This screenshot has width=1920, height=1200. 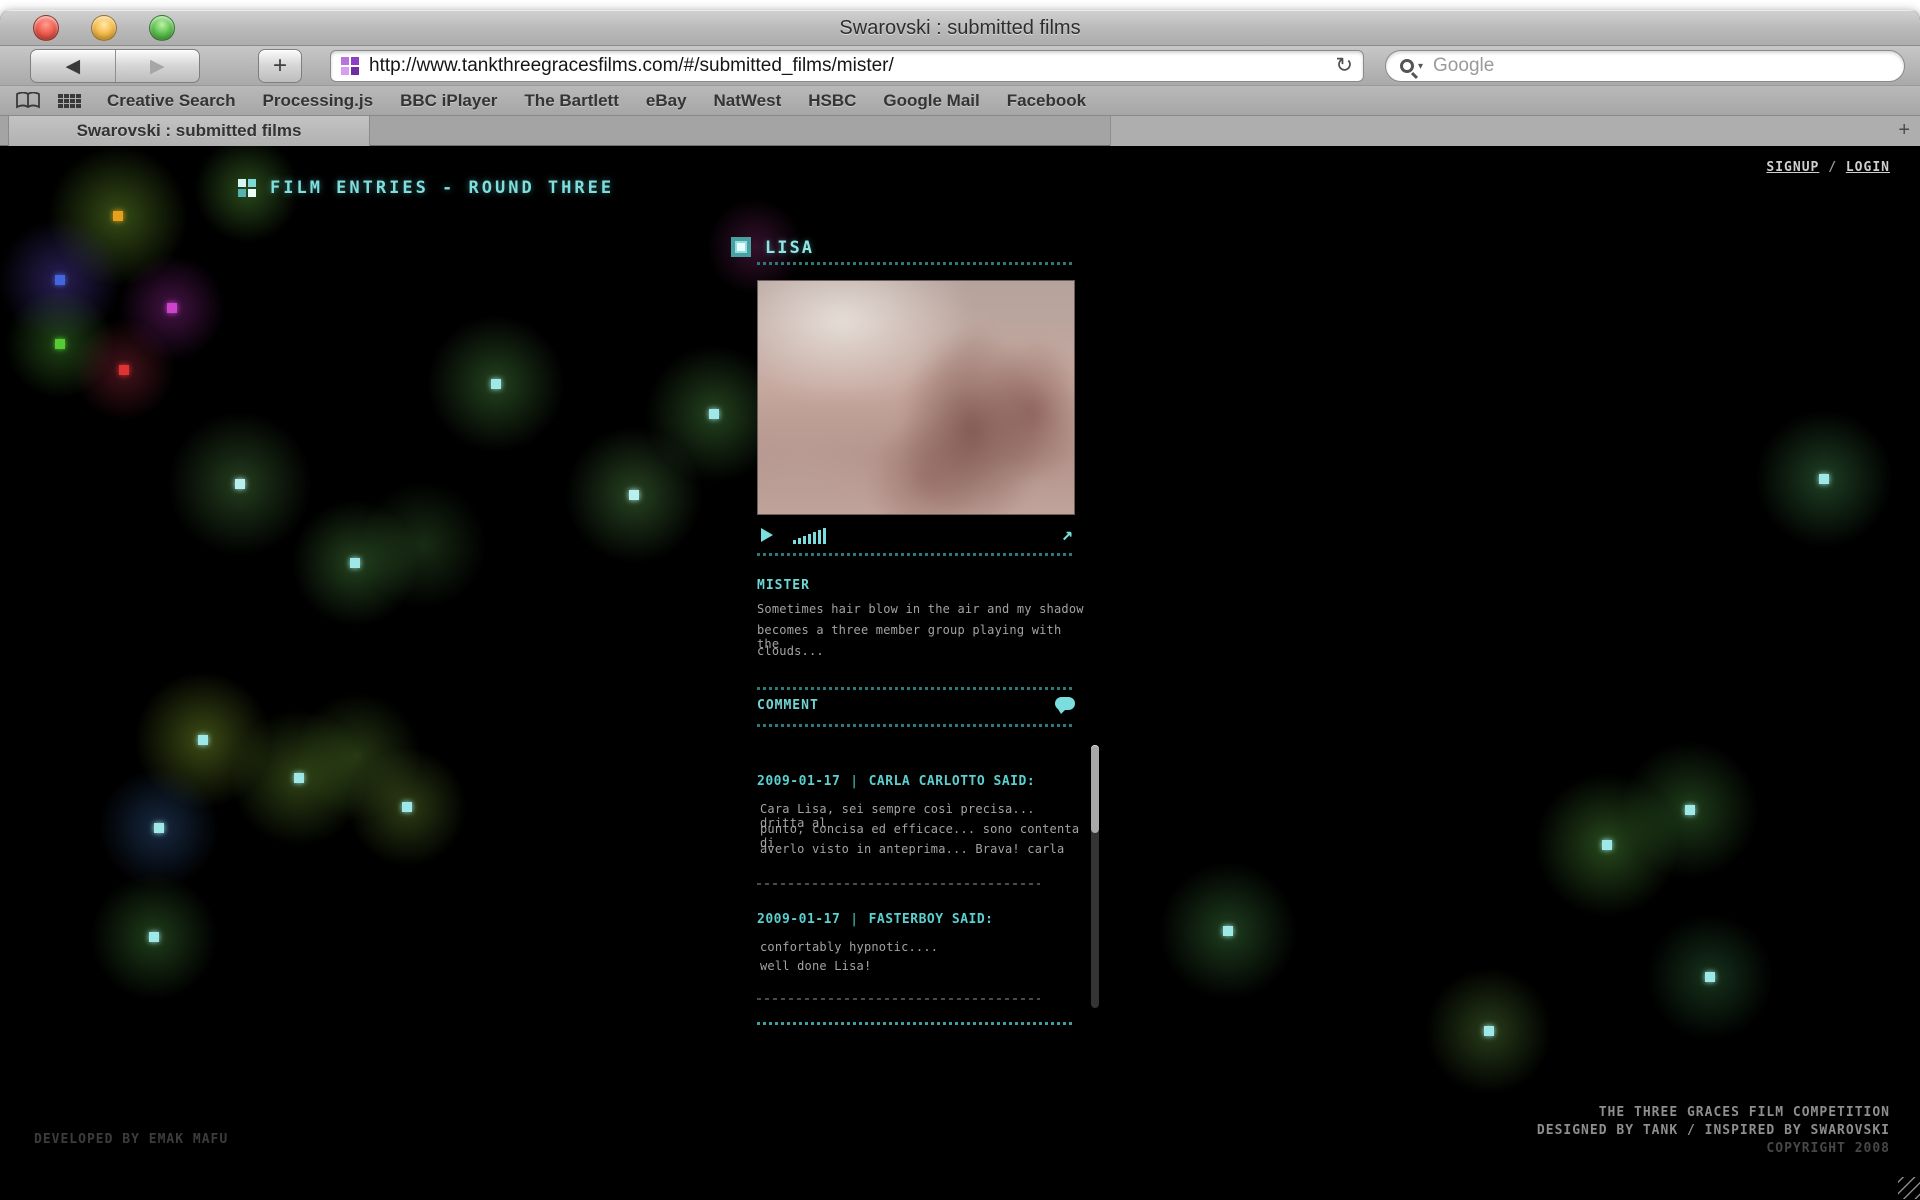 I want to click on reload-icon: ↻, so click(x=1344, y=65).